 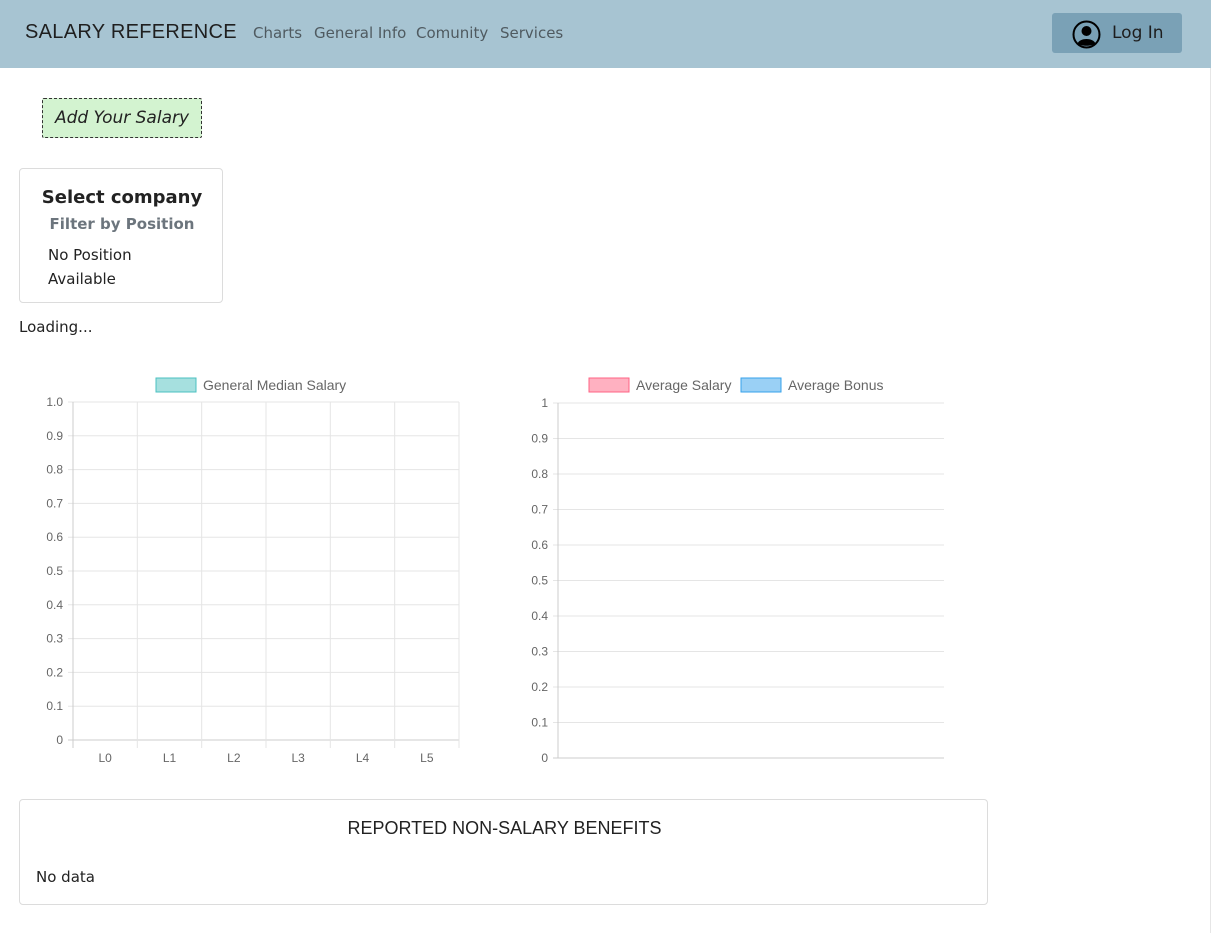 I want to click on select-company-title: Select company, so click(x=122, y=197).